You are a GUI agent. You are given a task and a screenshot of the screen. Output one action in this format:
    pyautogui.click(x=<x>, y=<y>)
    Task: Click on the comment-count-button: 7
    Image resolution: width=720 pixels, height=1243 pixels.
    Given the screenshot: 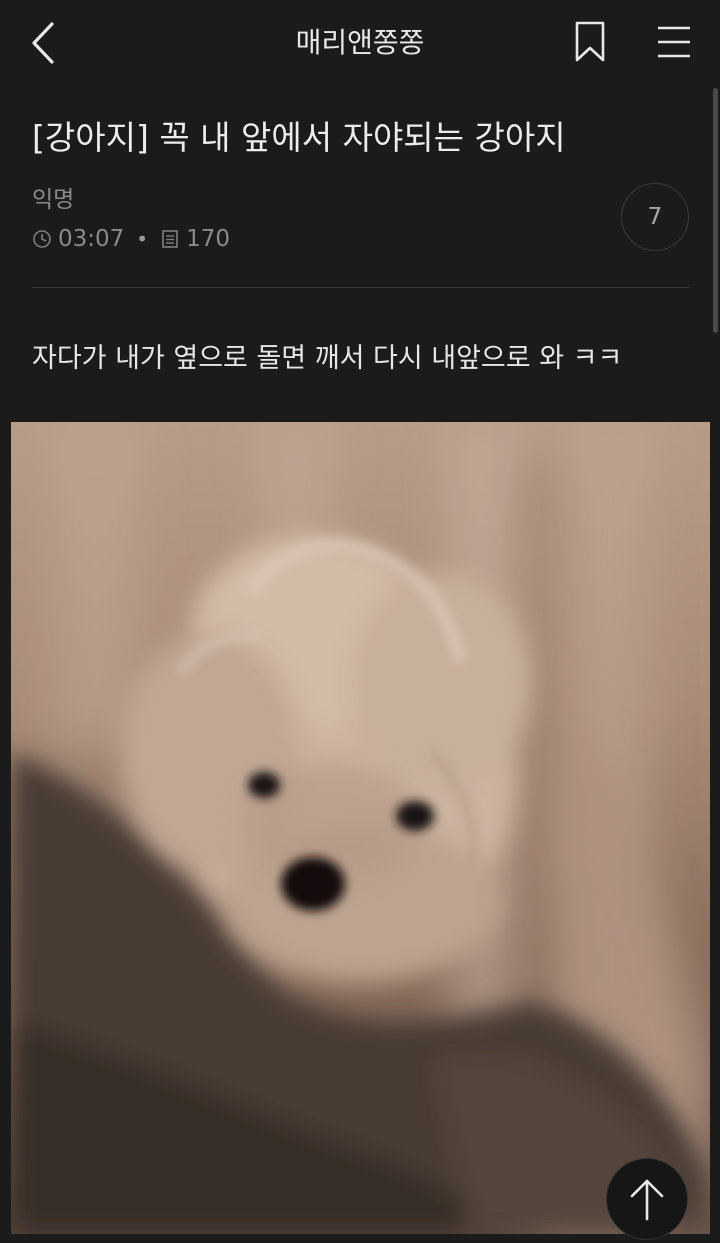 What is the action you would take?
    pyautogui.click(x=655, y=217)
    